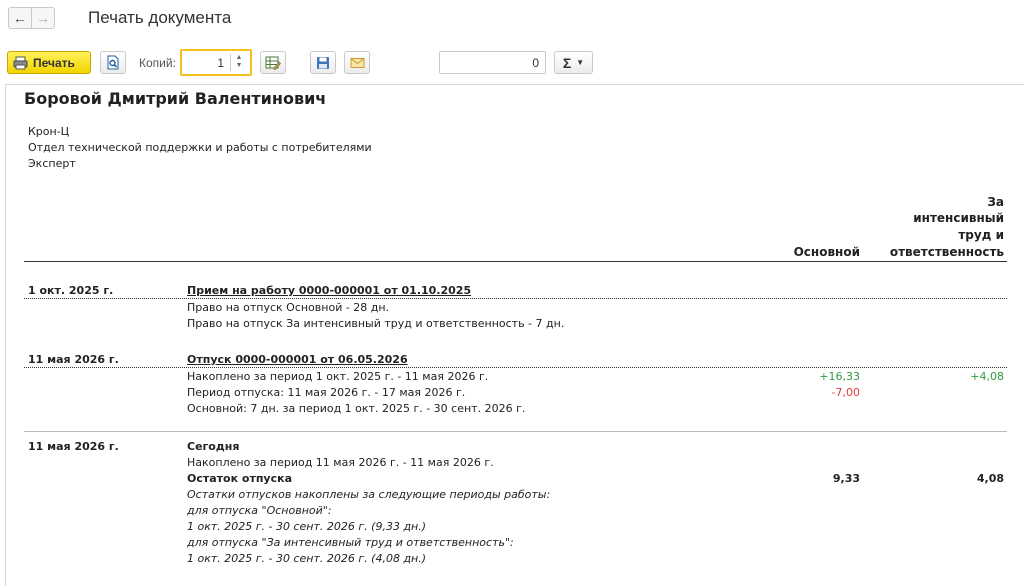  I want to click on edit-table-button, so click(273, 62).